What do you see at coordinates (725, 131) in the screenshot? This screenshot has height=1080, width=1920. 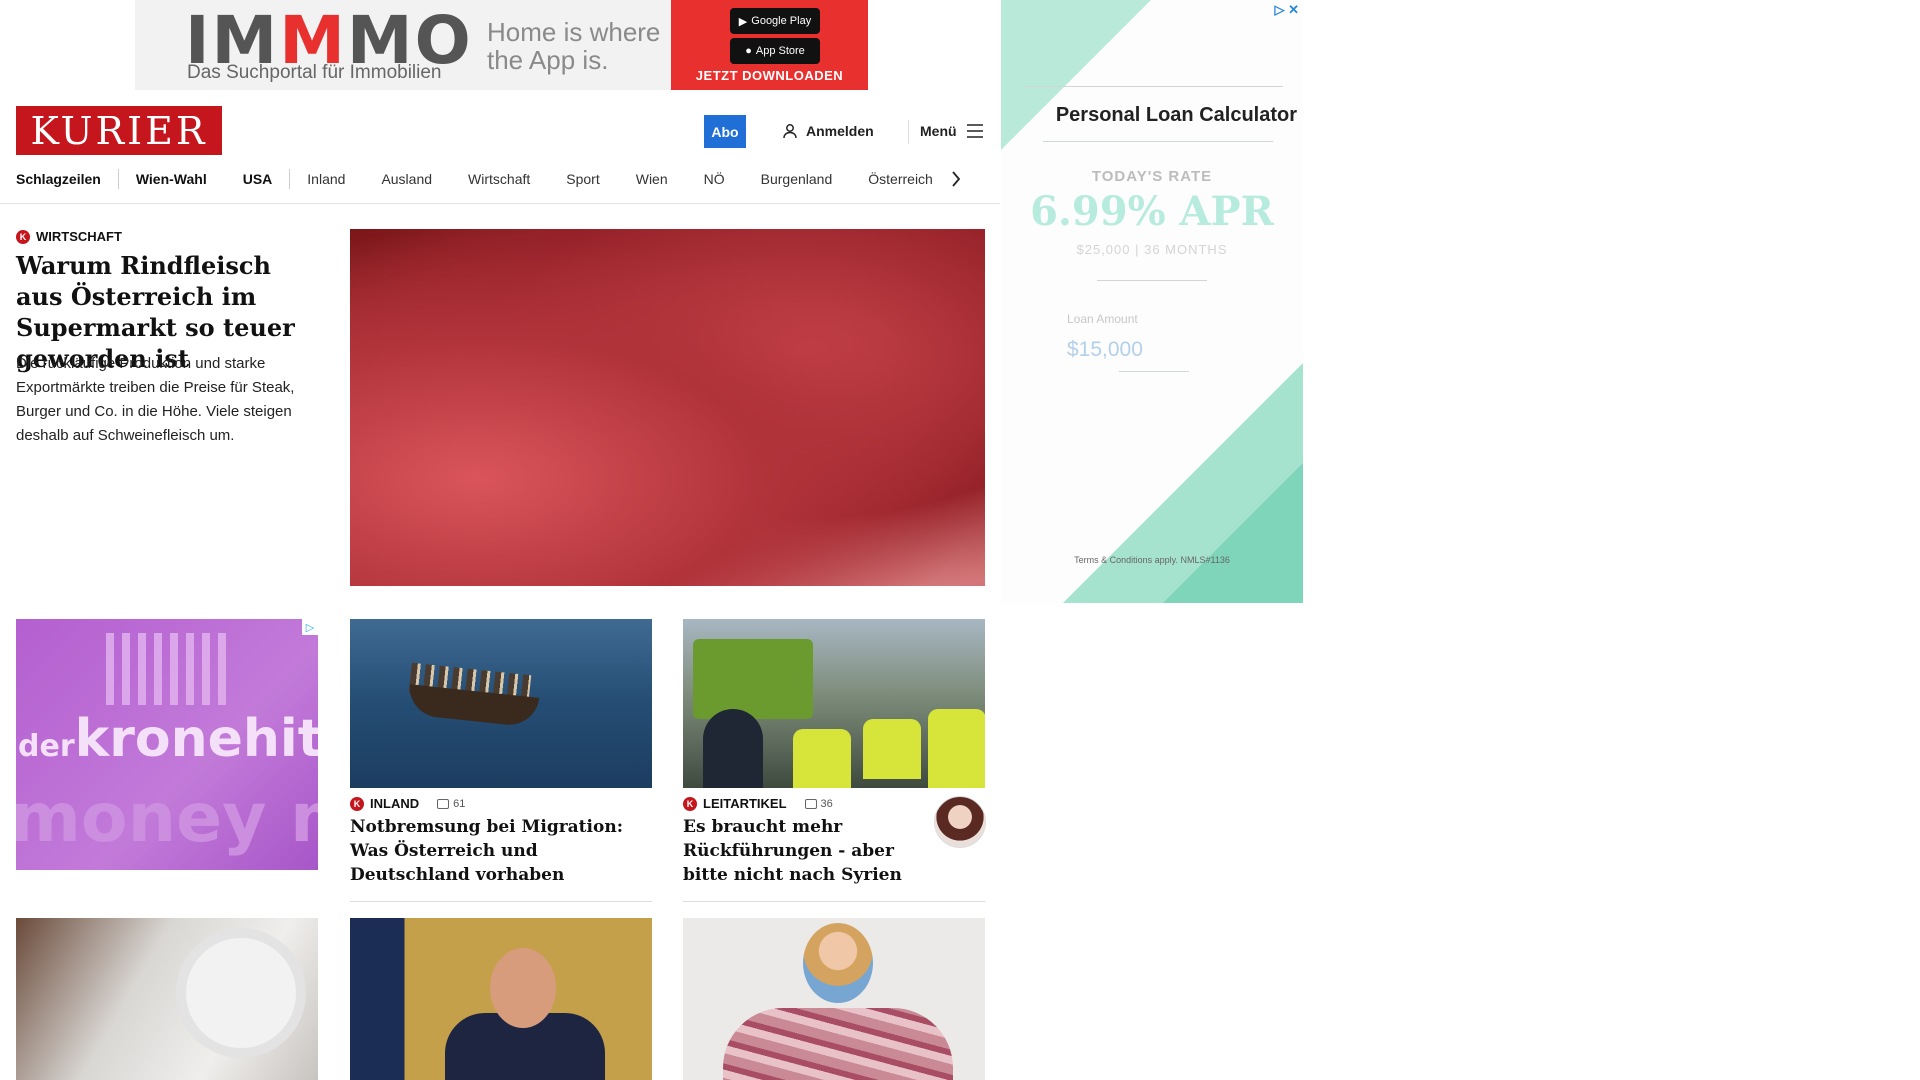 I see `abo-button: Abo` at bounding box center [725, 131].